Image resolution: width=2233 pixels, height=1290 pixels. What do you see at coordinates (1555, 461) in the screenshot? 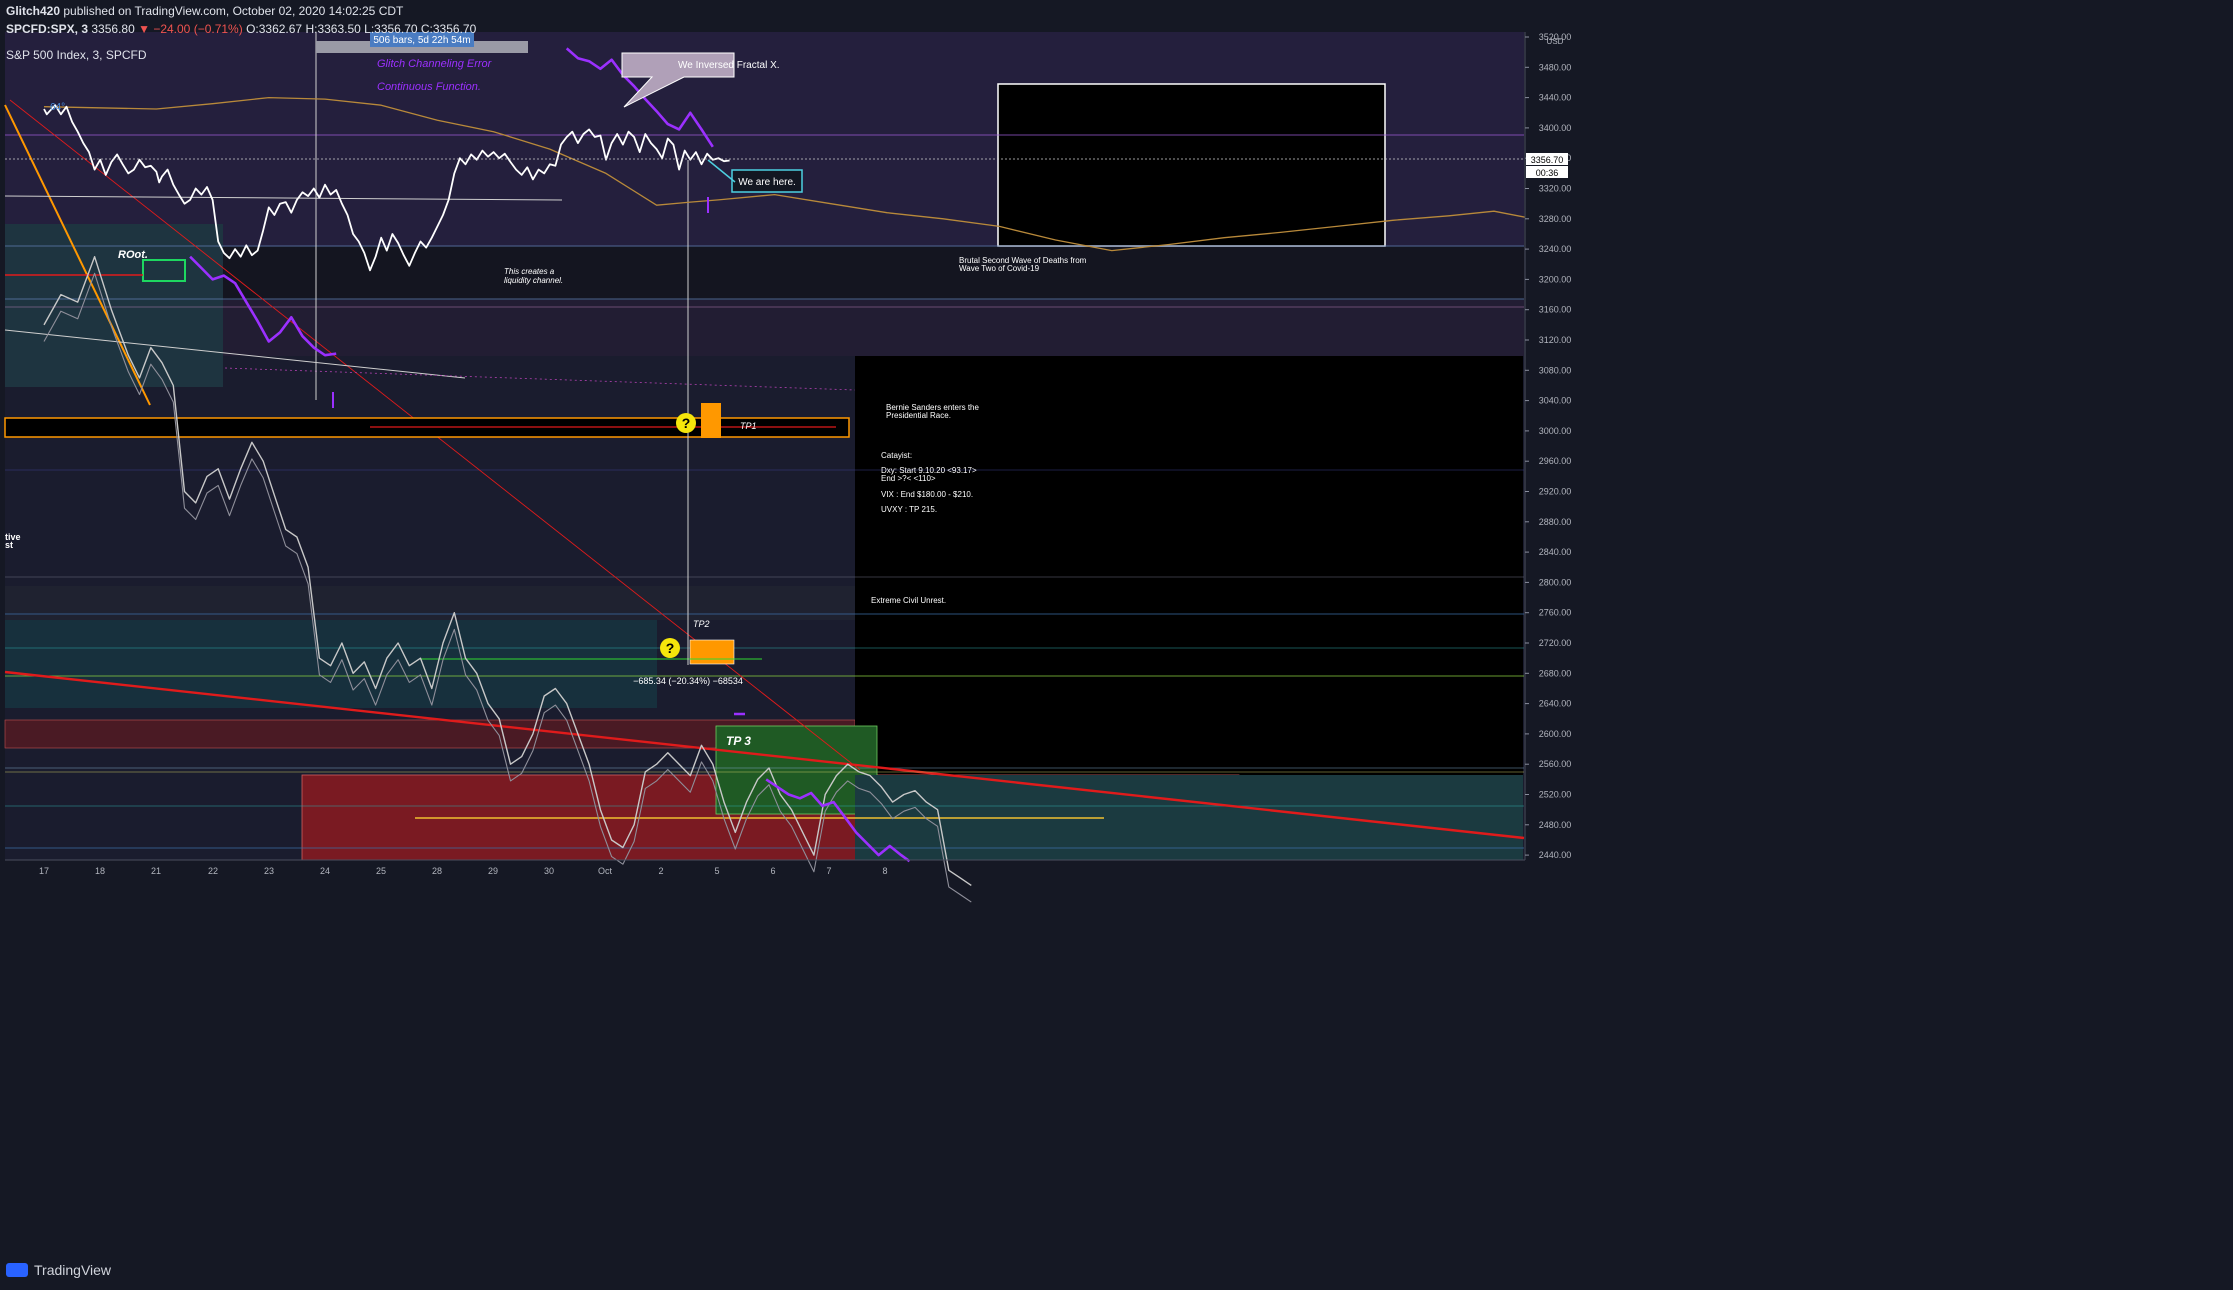
I see `y-tick-label-14: 2960.00` at bounding box center [1555, 461].